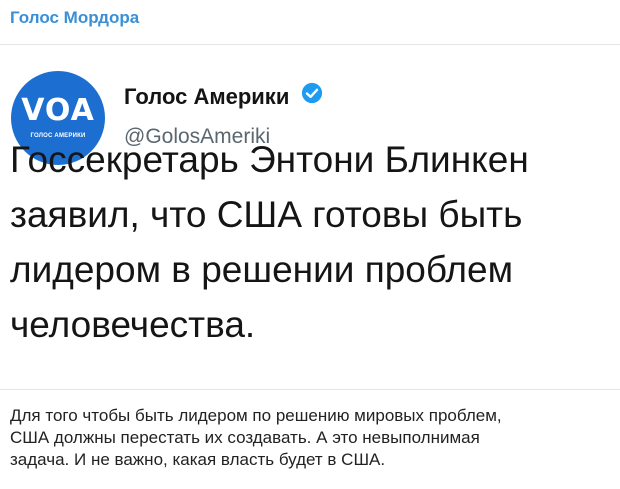  Describe the element at coordinates (207, 96) in the screenshot. I see `account-name-label: Голос Америки` at that location.